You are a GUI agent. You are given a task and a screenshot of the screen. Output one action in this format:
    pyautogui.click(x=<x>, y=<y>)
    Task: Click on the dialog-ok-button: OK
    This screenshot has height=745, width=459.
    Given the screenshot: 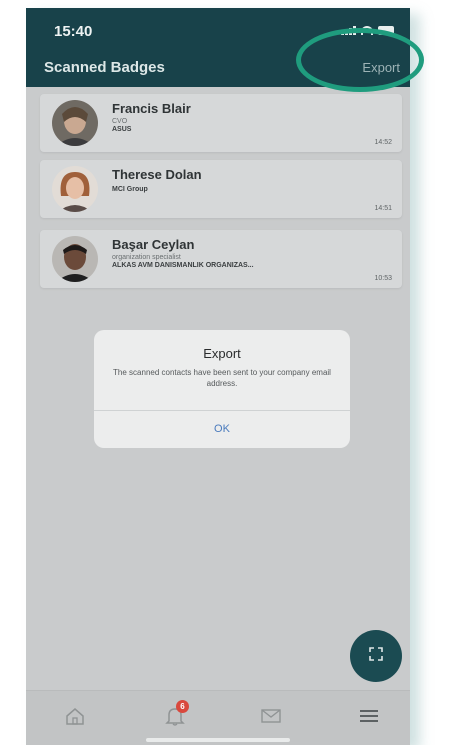 What is the action you would take?
    pyautogui.click(x=222, y=429)
    